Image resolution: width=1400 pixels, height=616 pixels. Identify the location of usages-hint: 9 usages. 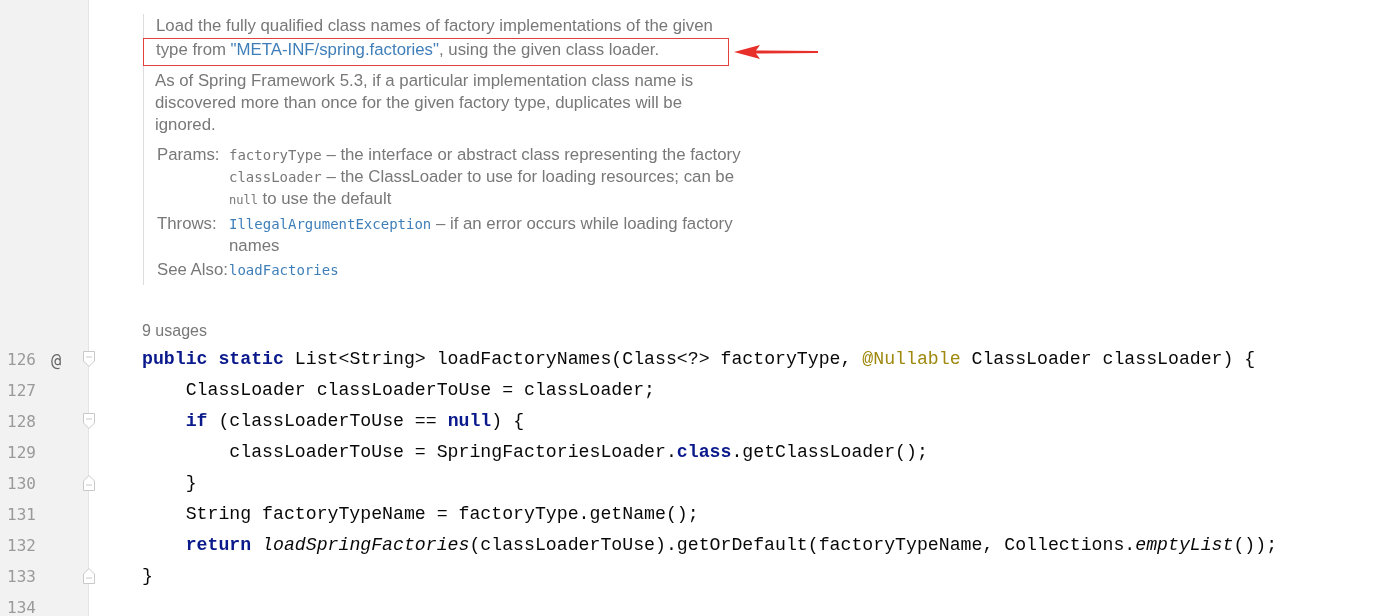
(148, 331).